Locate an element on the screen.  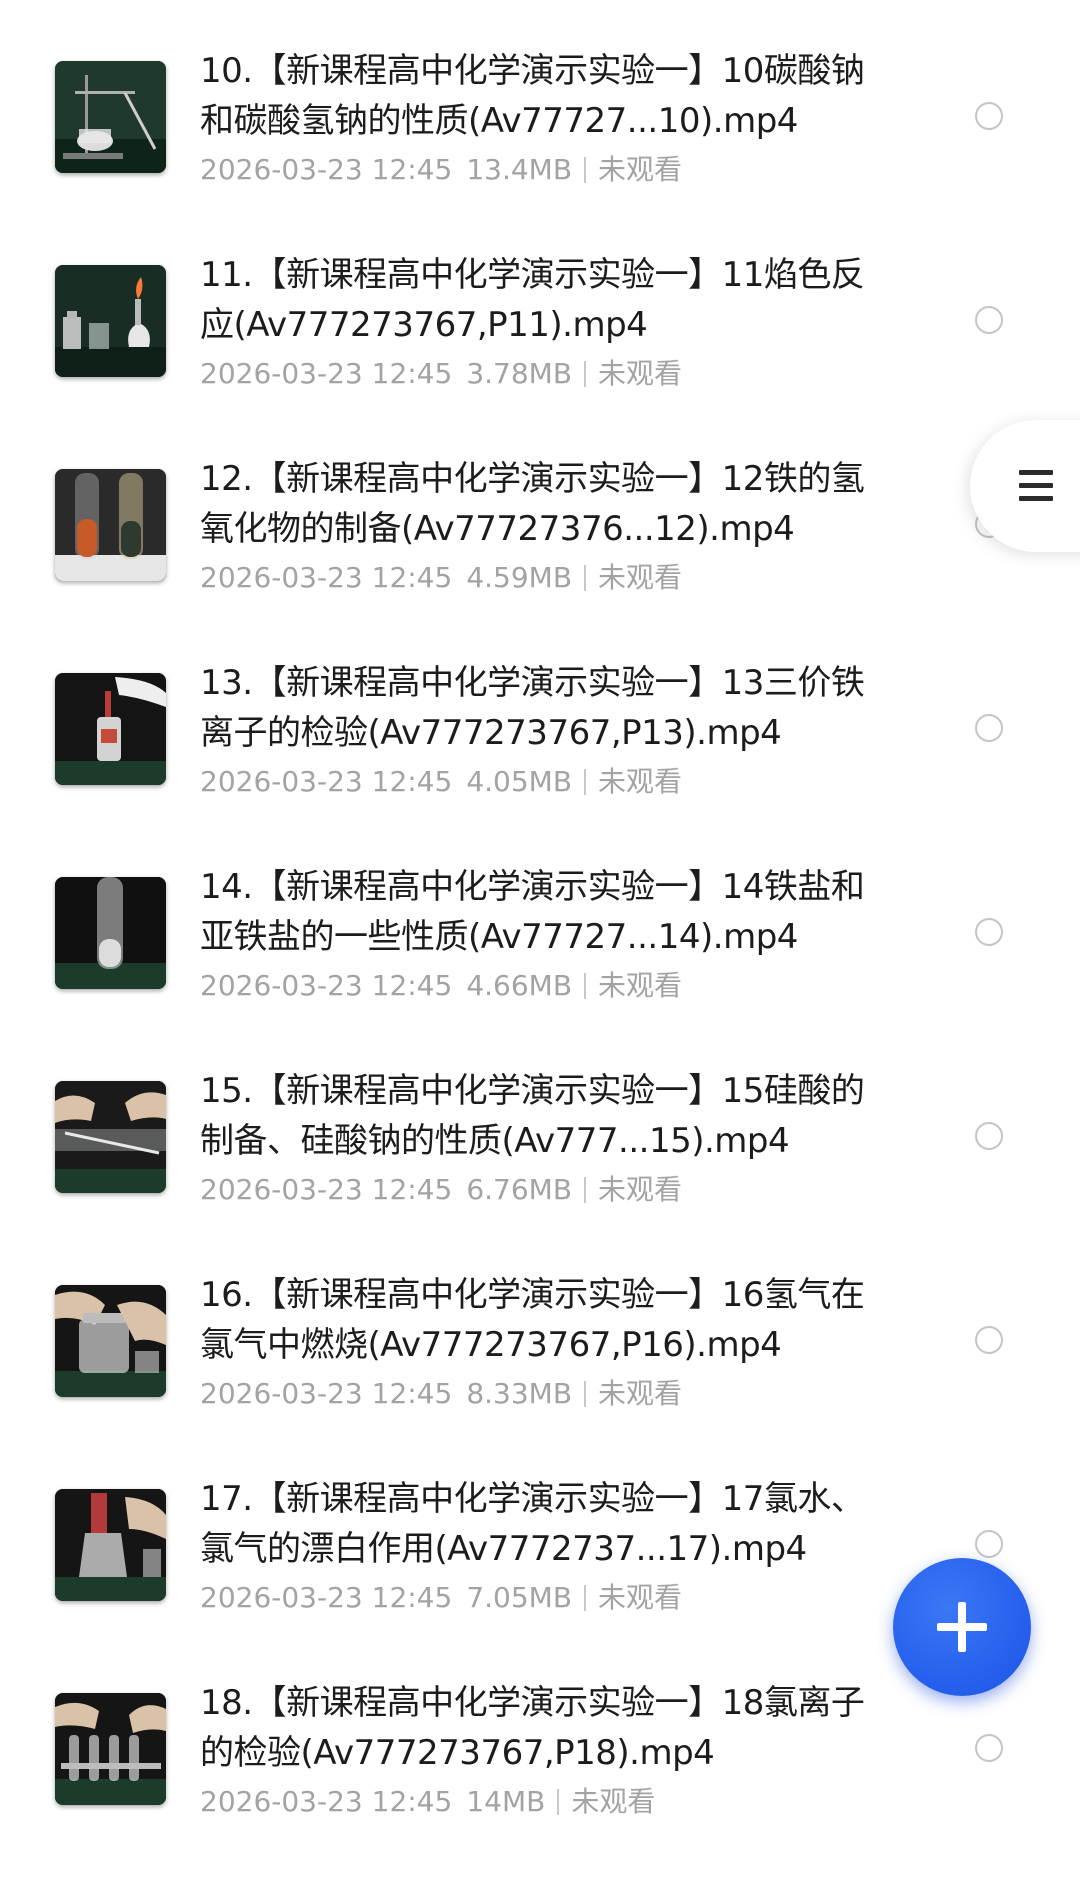
test-tube-icon is located at coordinates (110, 933).